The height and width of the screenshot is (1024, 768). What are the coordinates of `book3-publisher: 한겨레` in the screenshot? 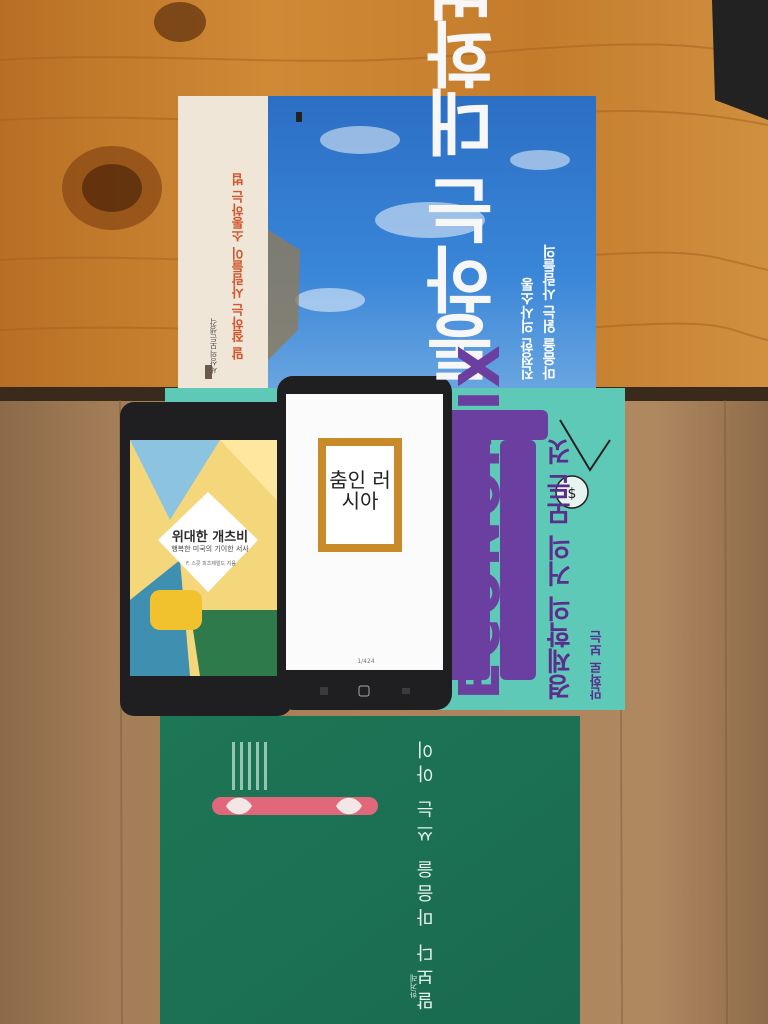 It's located at (413, 986).